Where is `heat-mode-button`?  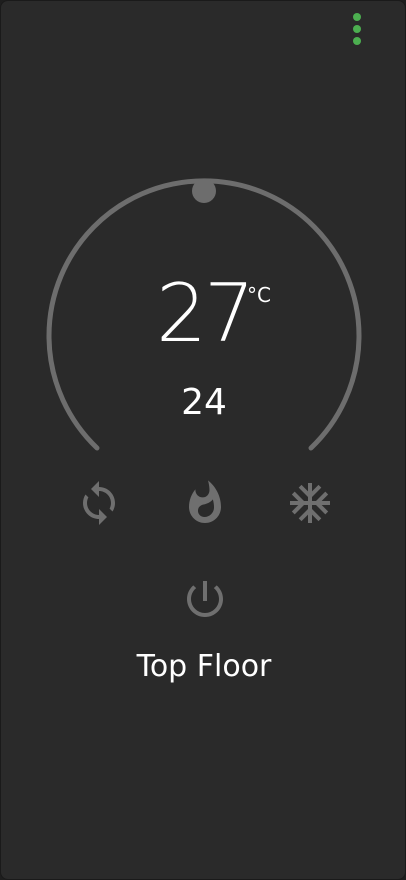
heat-mode-button is located at coordinates (205, 503).